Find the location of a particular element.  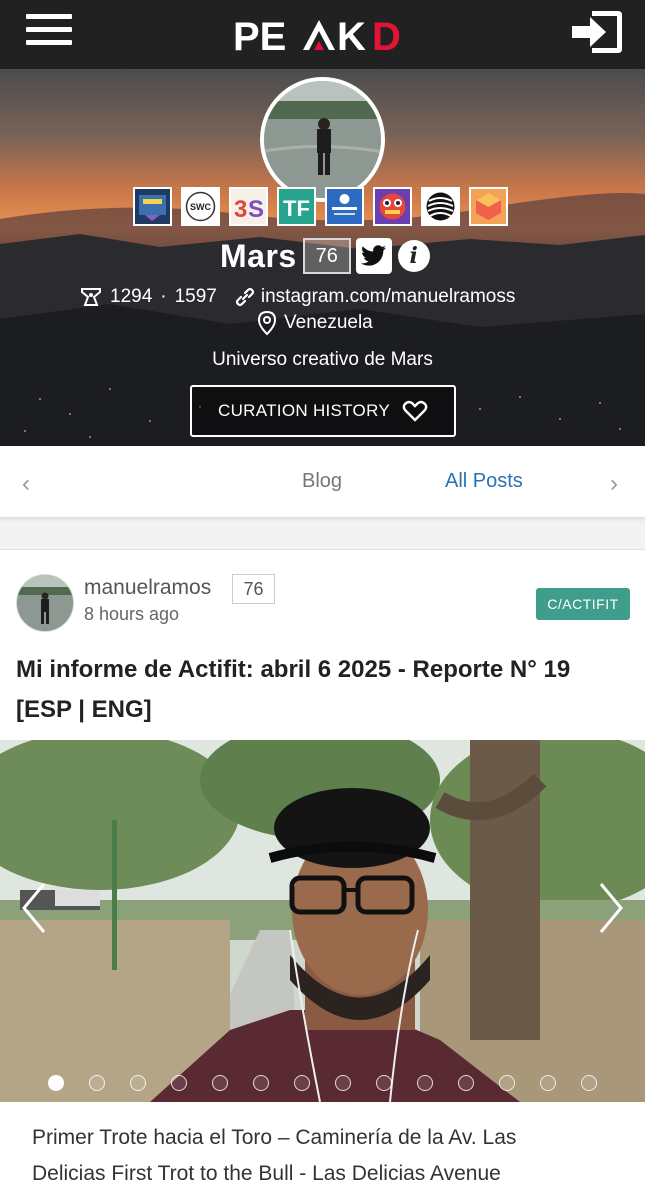

peakd-logo: PE K D is located at coordinates (323, 34).